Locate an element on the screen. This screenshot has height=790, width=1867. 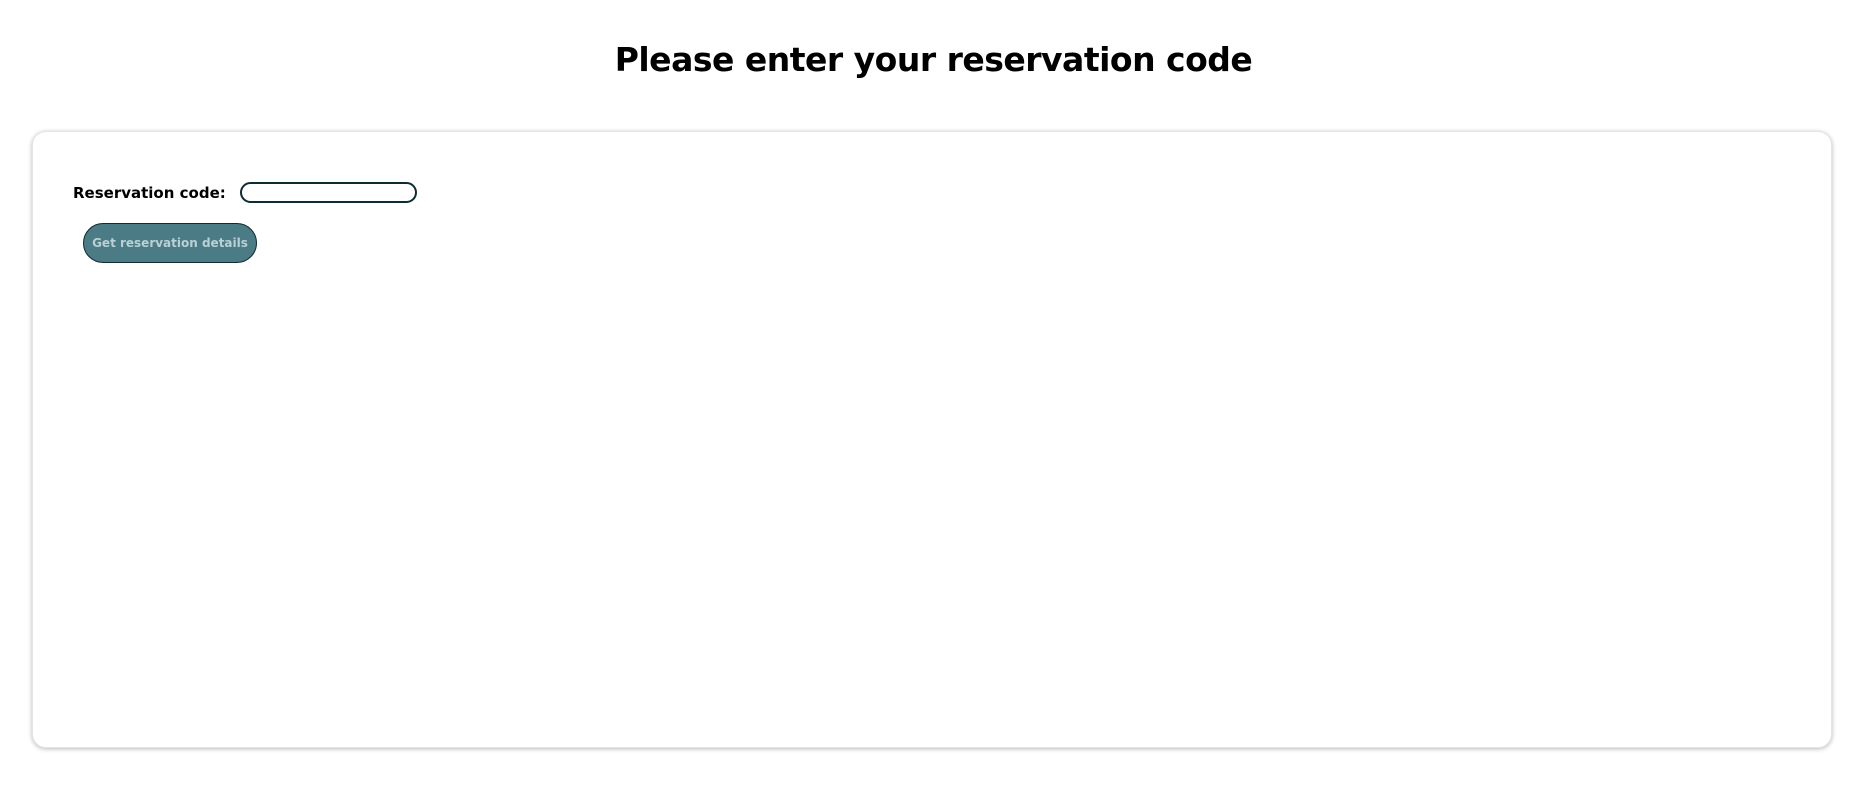
reservation-code-row: Reservation code: is located at coordinates (245, 192).